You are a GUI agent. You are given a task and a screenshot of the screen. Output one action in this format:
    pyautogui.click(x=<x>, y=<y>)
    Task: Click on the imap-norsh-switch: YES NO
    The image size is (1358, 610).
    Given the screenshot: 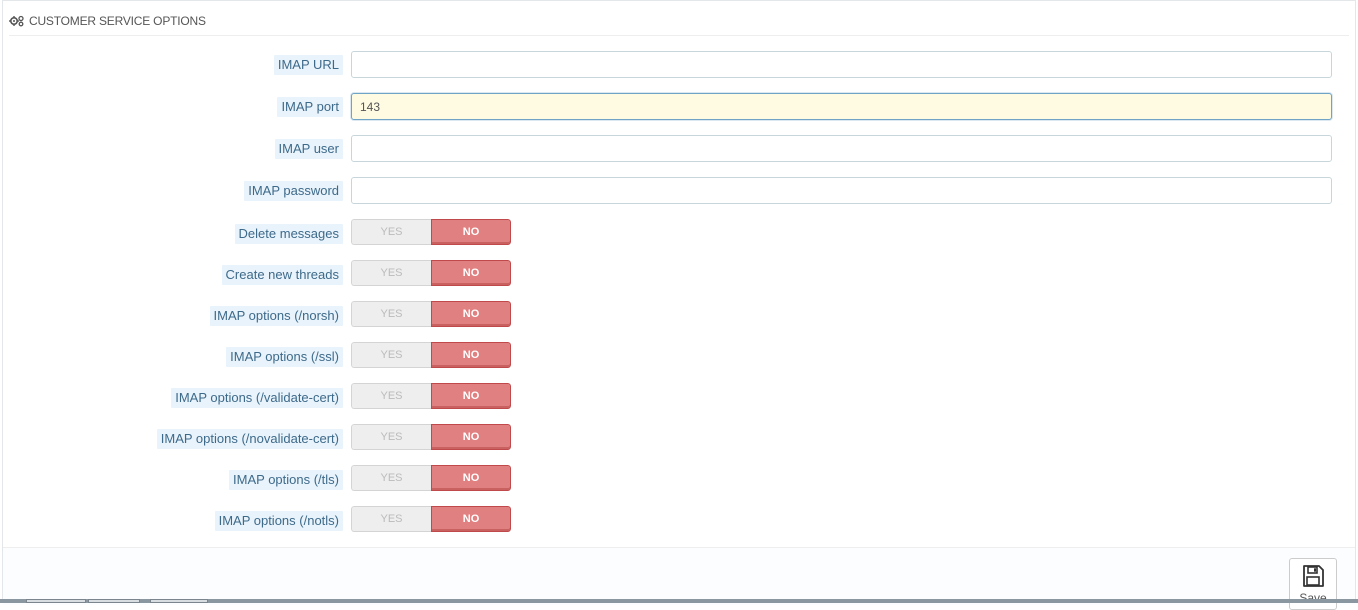 What is the action you would take?
    pyautogui.click(x=431, y=314)
    